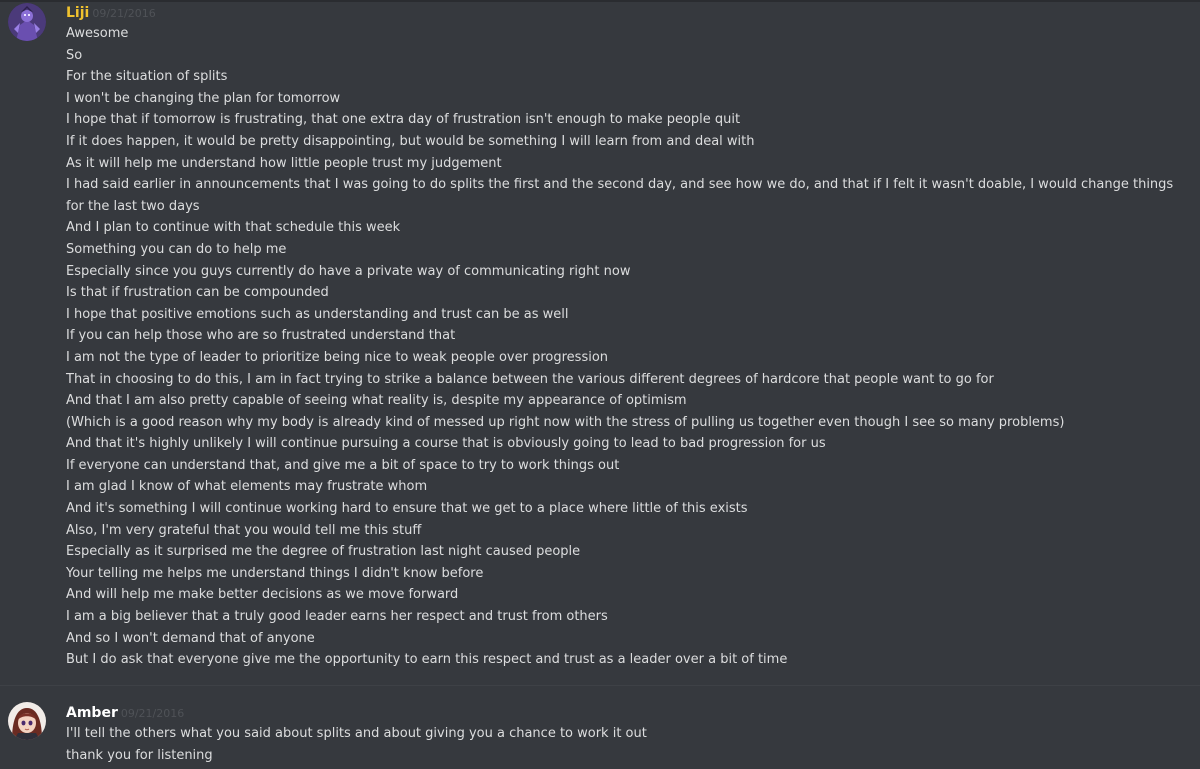 The width and height of the screenshot is (1200, 769). I want to click on purple-character-avatar-icon, so click(27, 22).